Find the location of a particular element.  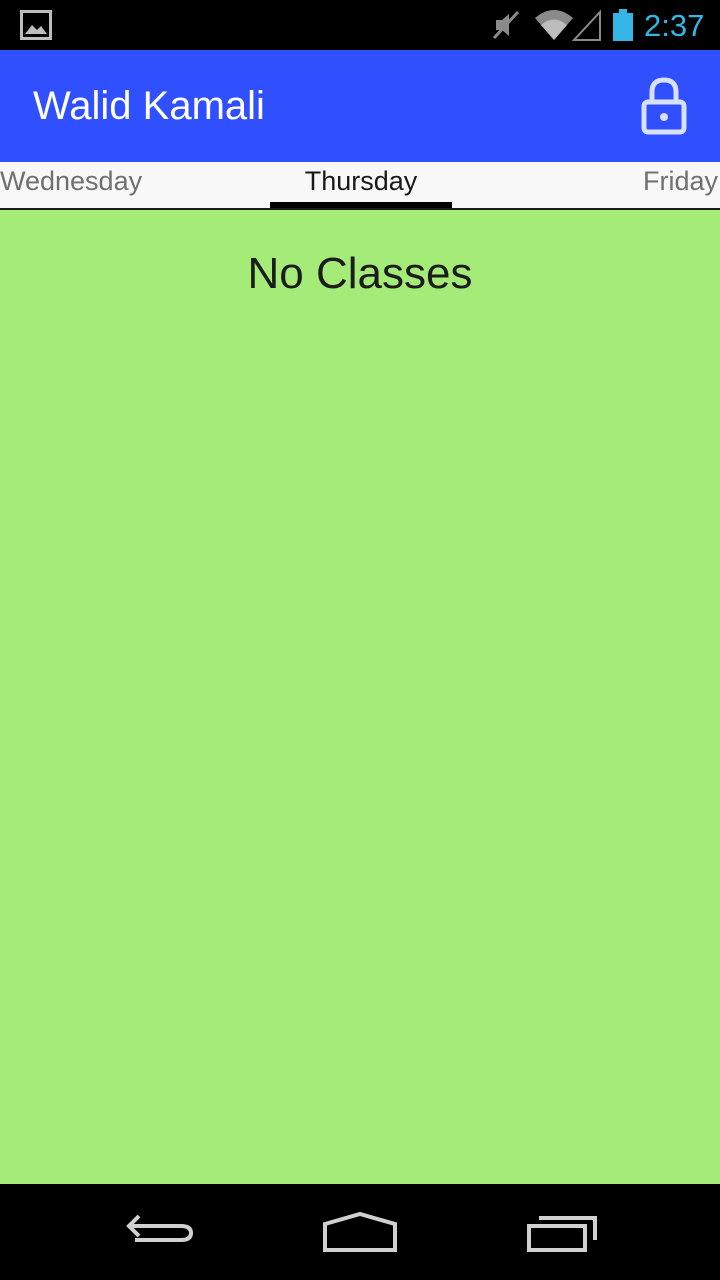

action-bar: Walid Kamali is located at coordinates (360, 106).